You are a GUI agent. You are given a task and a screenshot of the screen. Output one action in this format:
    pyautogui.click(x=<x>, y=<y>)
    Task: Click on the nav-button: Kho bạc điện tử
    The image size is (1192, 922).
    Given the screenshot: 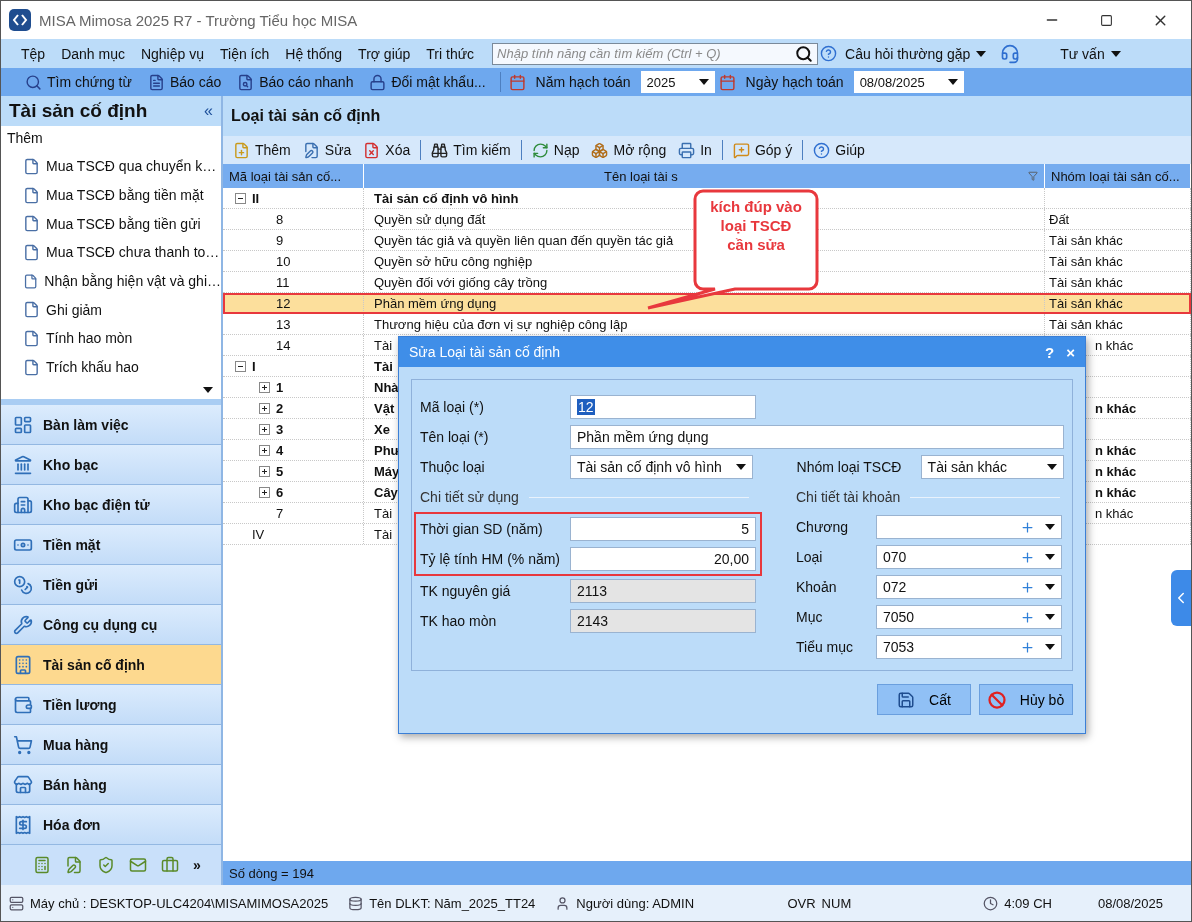 What is the action you would take?
    pyautogui.click(x=111, y=505)
    